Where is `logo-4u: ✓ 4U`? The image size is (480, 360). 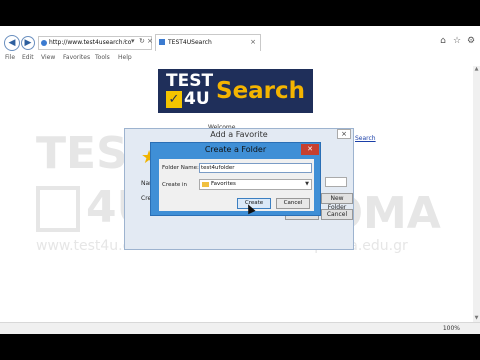
logo-4u: ✓ 4U is located at coordinates (189, 99).